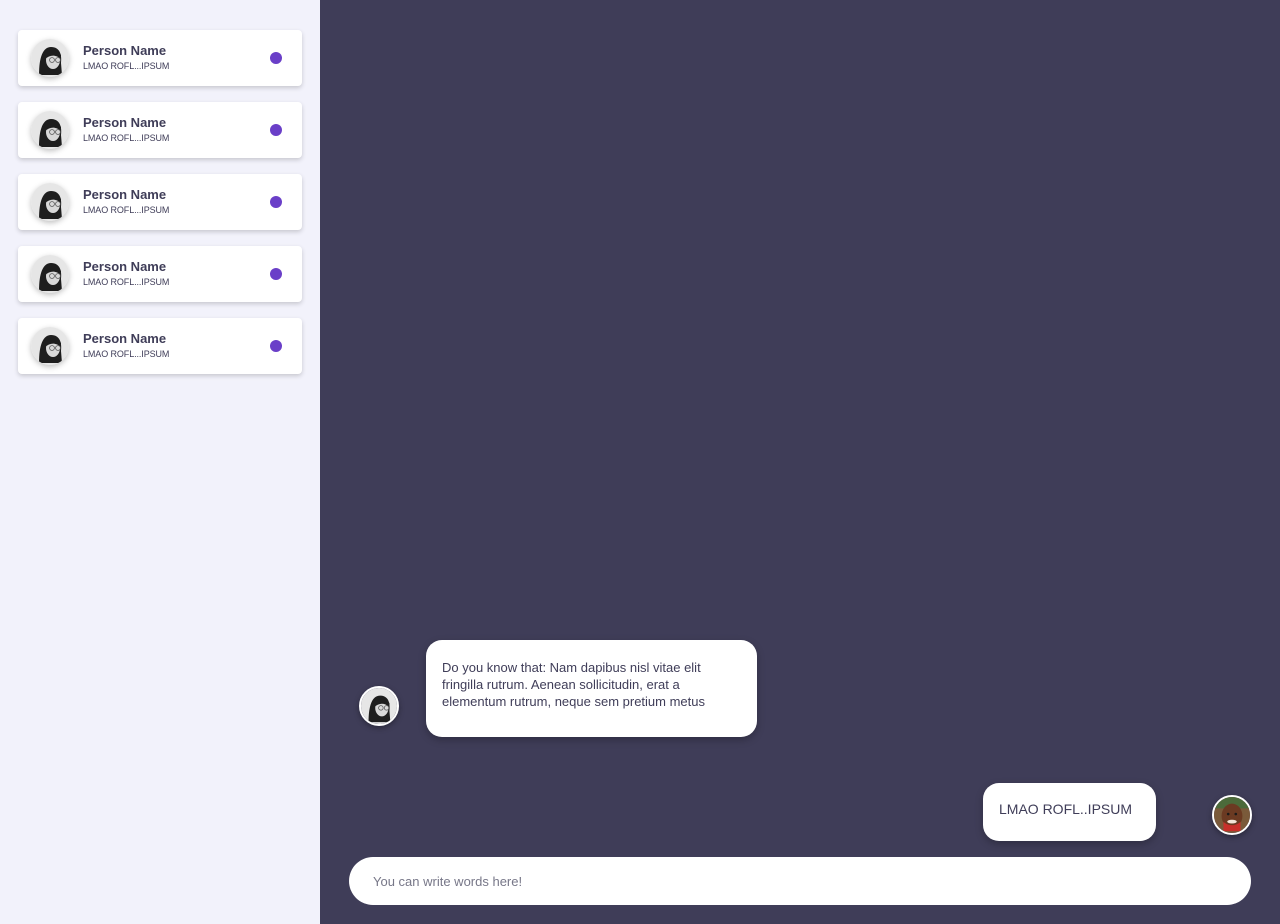 The width and height of the screenshot is (1280, 924). What do you see at coordinates (800, 881) in the screenshot?
I see `message-input` at bounding box center [800, 881].